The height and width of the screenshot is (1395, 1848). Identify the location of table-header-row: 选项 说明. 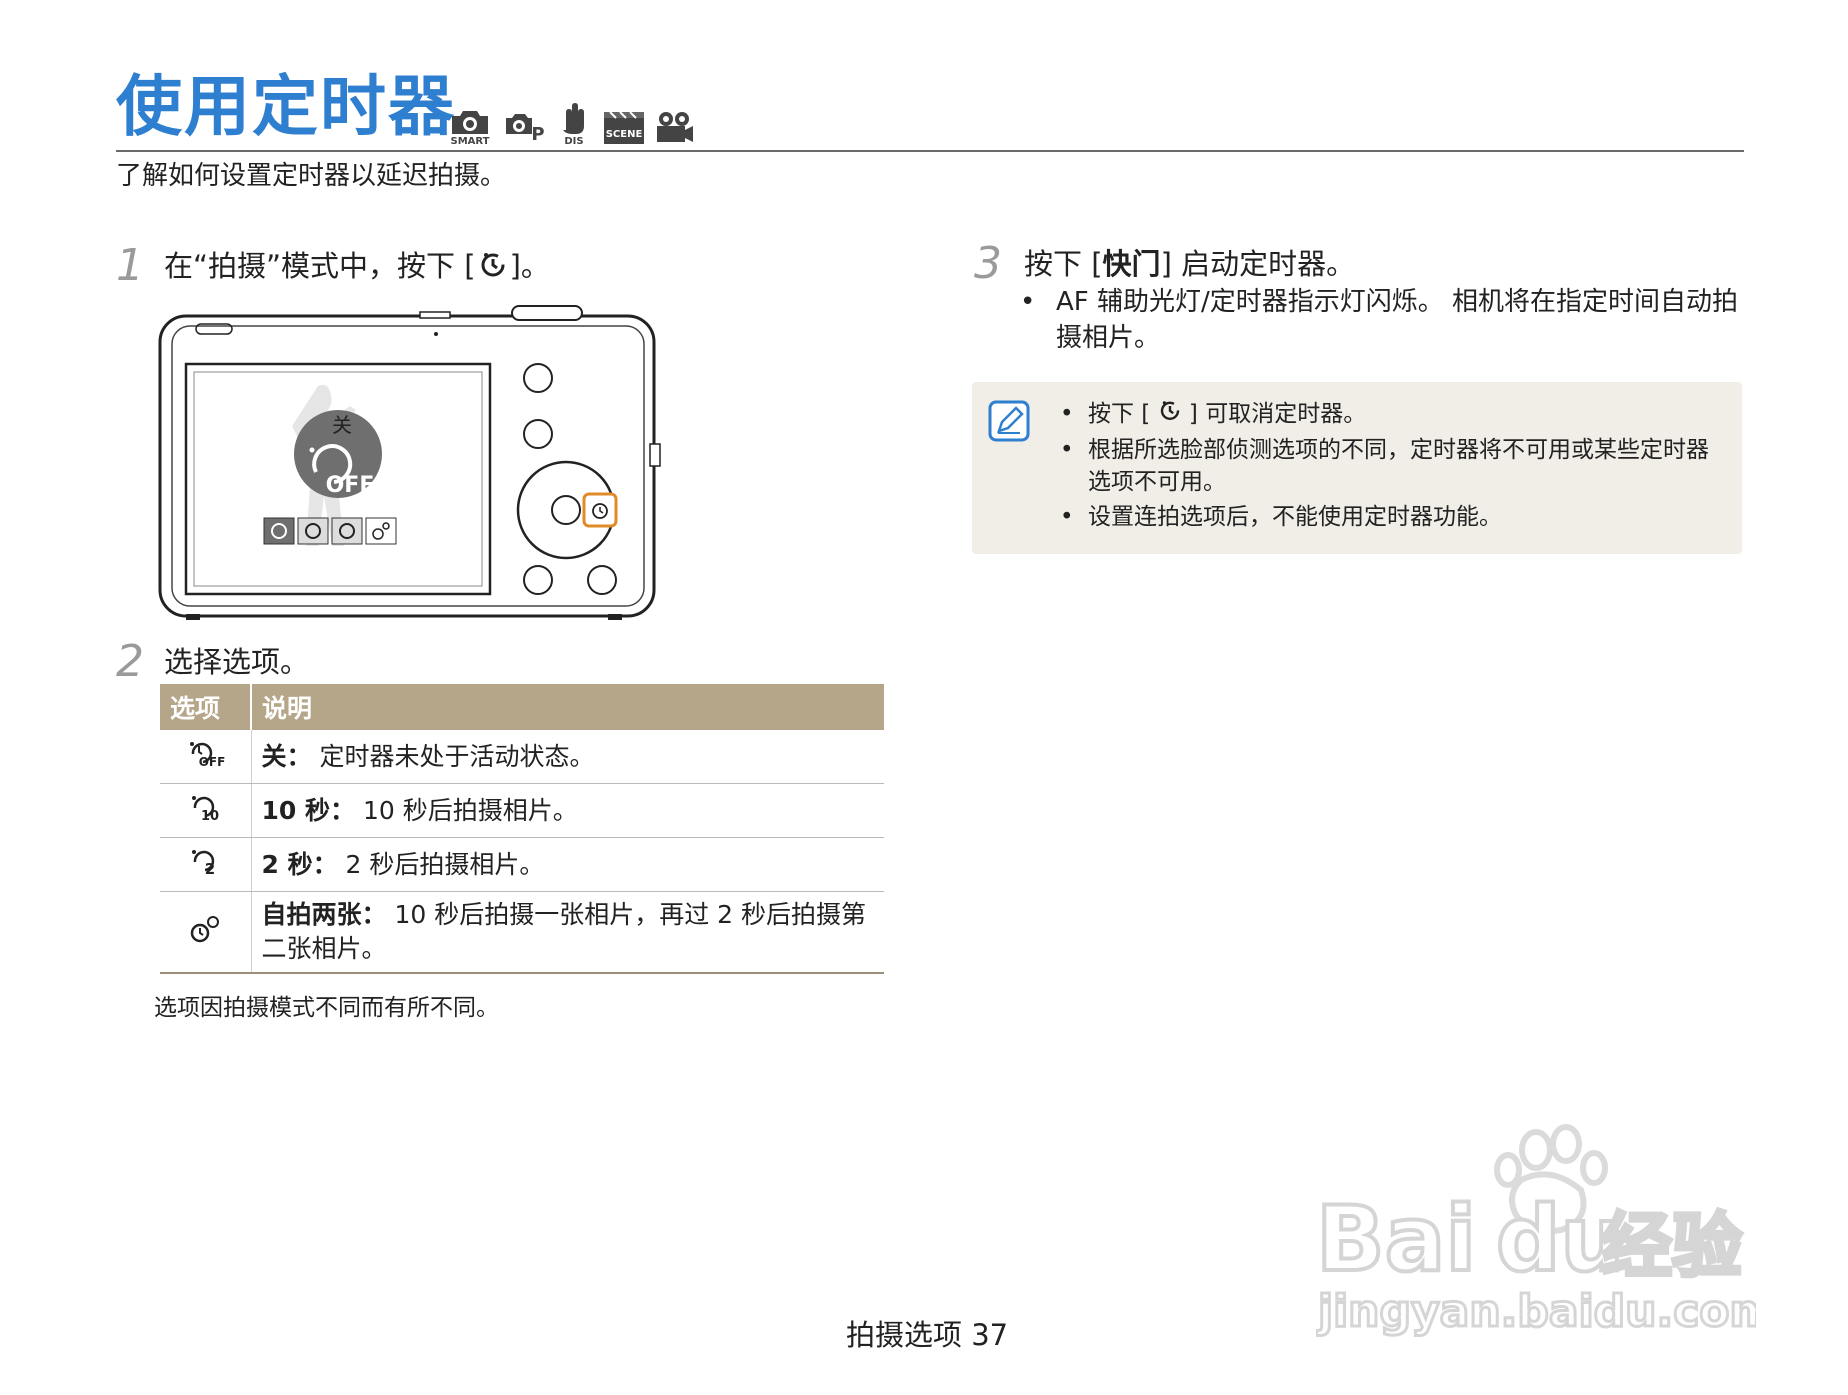
(522, 707).